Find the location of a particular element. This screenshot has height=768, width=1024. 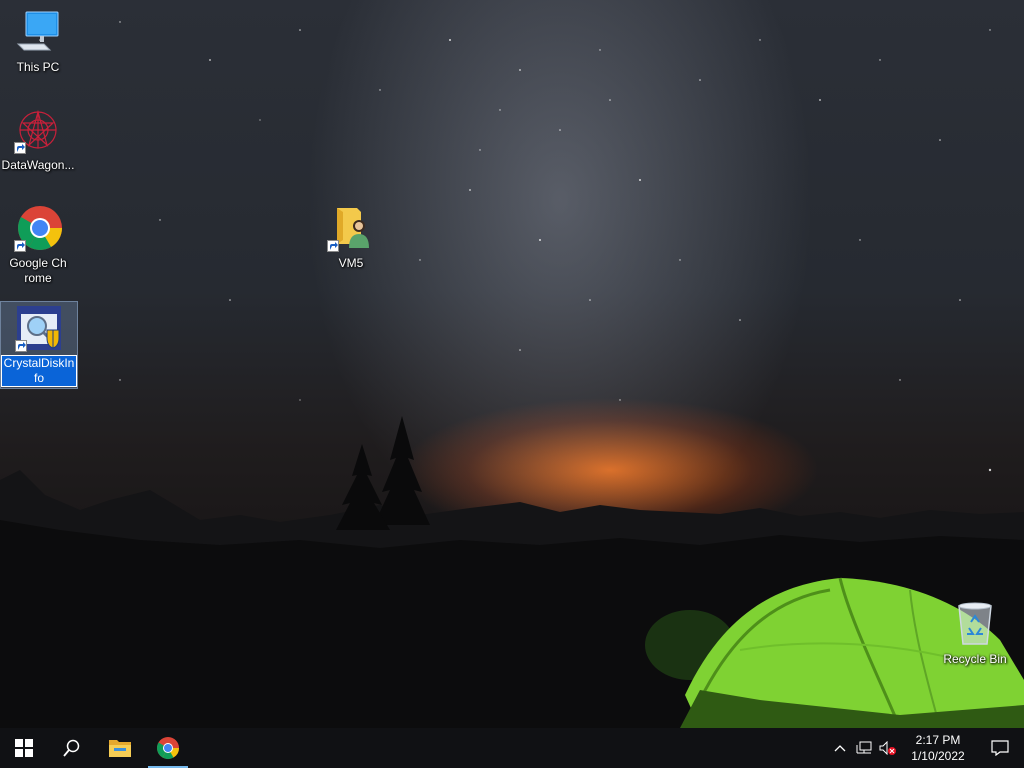

desktop-icon-crystaldiskinfo: CrystalDiskInfo is located at coordinates (39, 345).